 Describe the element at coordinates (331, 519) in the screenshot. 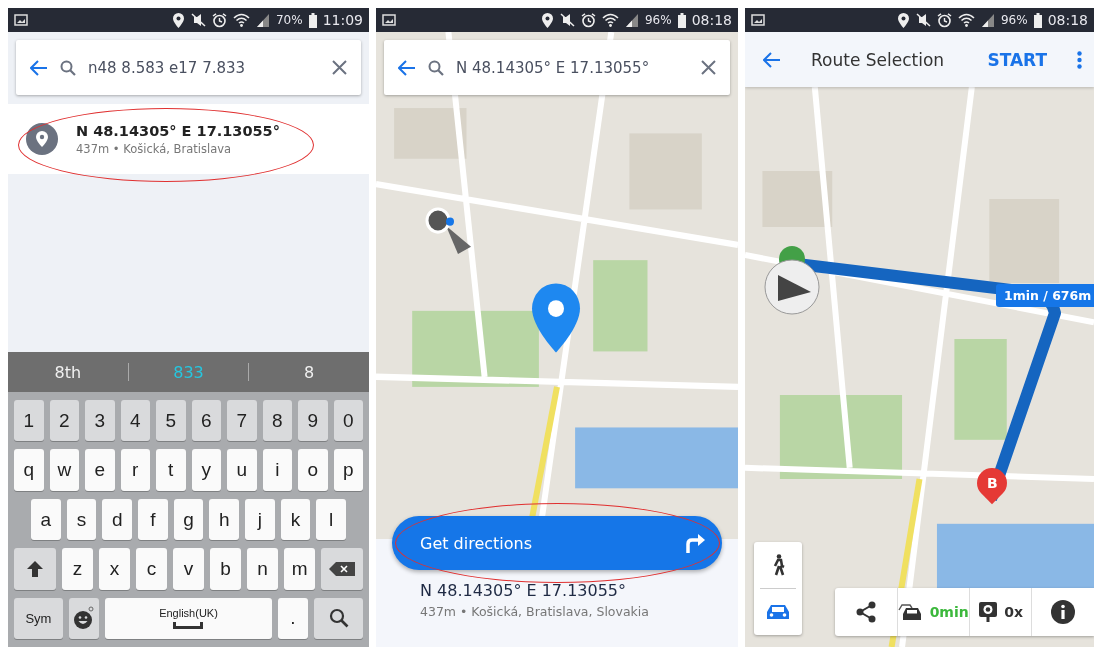

I see `keyboard-key: l` at that location.